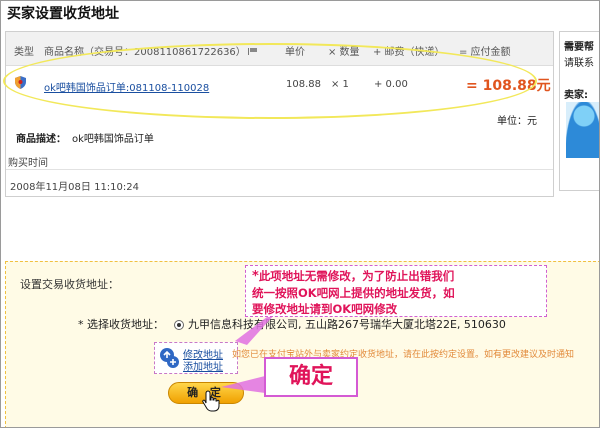  Describe the element at coordinates (303, 84) in the screenshot. I see `unit-price: 108.88` at that location.